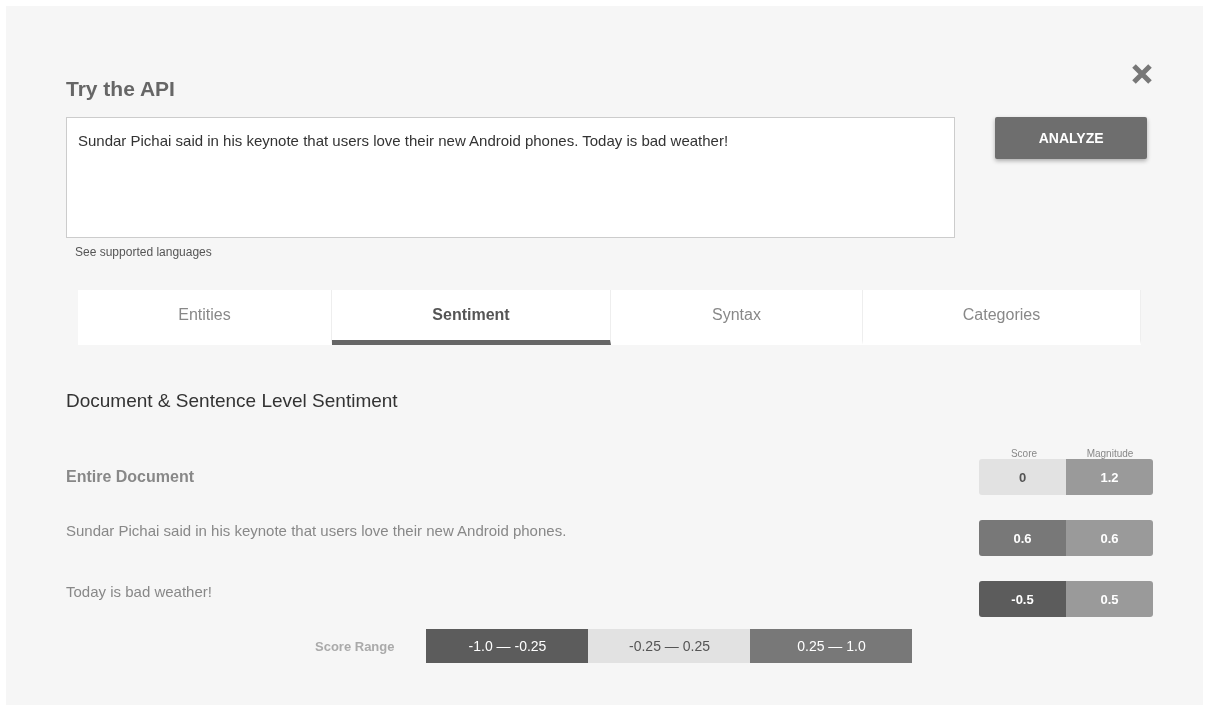 The height and width of the screenshot is (711, 1209). What do you see at coordinates (1109, 599) in the screenshot?
I see `magnitude-value: 0.5` at bounding box center [1109, 599].